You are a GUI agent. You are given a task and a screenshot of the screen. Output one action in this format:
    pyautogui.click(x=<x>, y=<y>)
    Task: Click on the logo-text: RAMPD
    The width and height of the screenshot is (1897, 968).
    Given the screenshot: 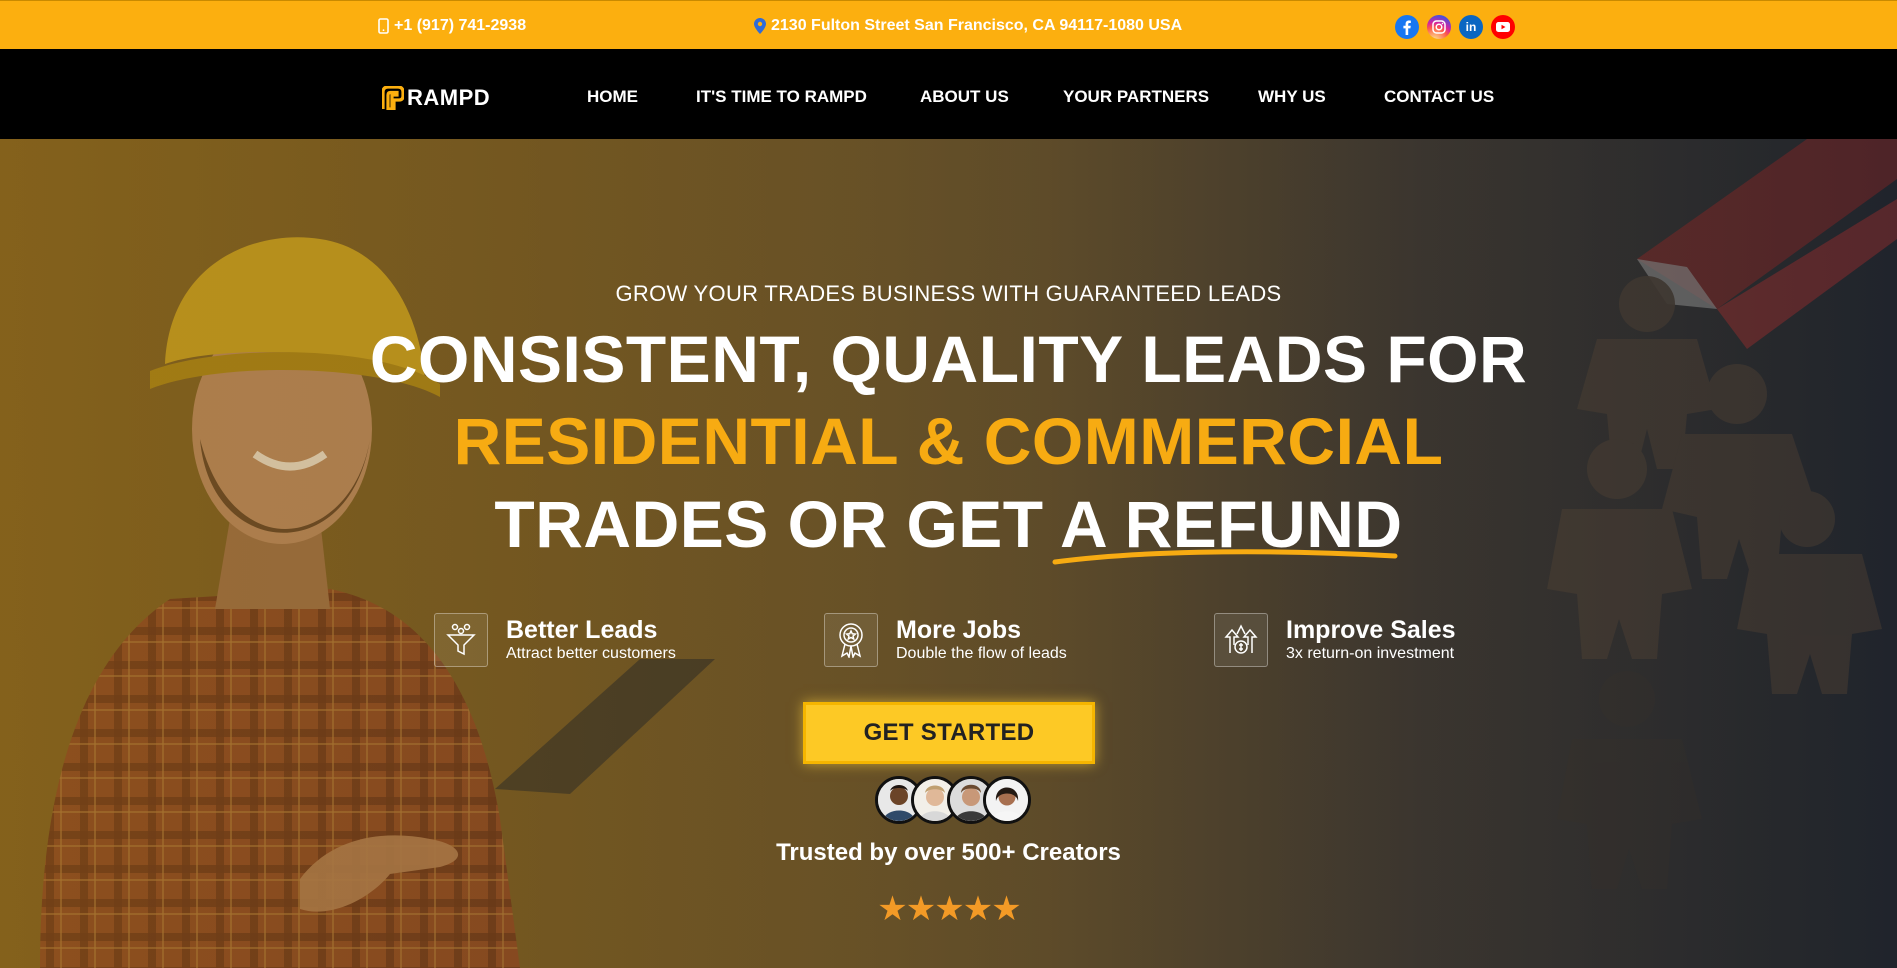 What is the action you would take?
    pyautogui.click(x=449, y=97)
    